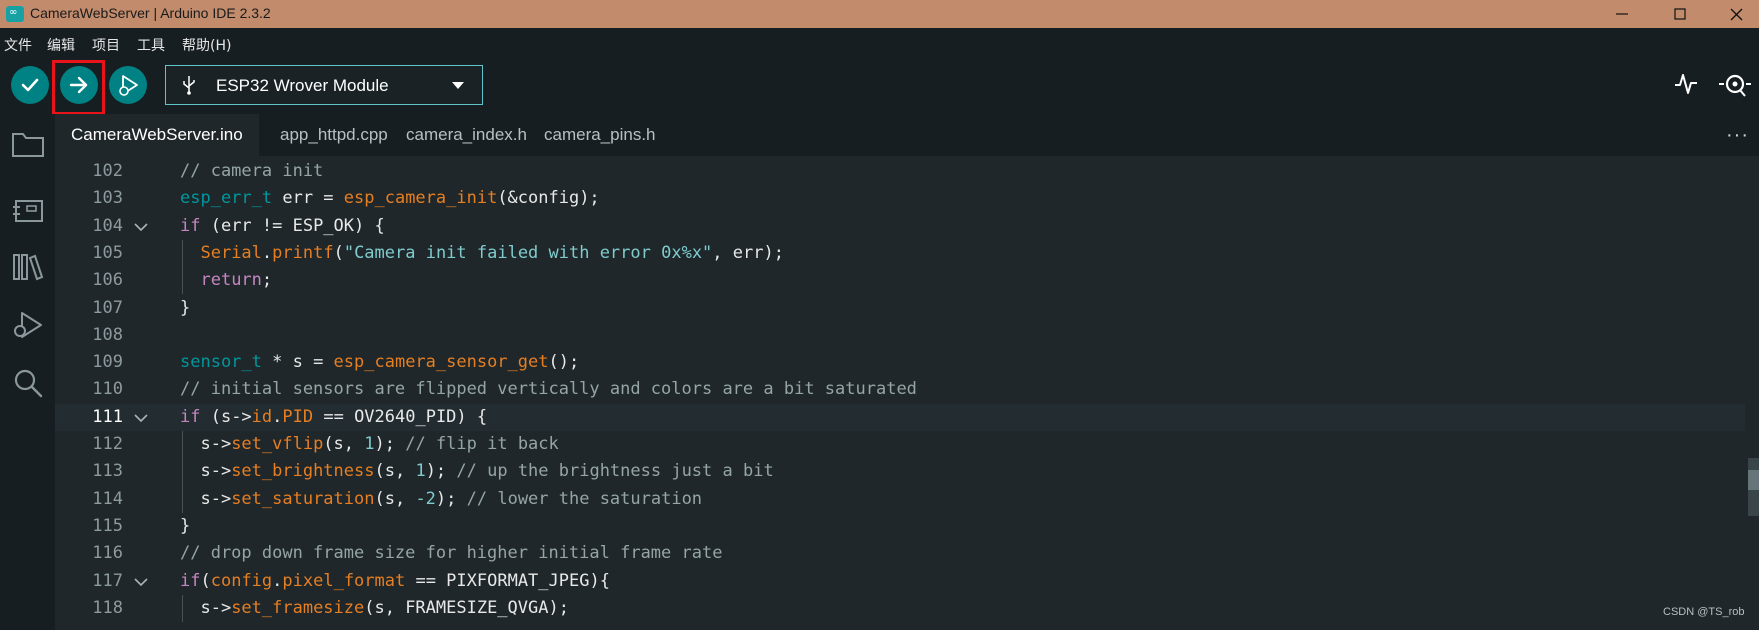  I want to click on close-button, so click(1733, 14).